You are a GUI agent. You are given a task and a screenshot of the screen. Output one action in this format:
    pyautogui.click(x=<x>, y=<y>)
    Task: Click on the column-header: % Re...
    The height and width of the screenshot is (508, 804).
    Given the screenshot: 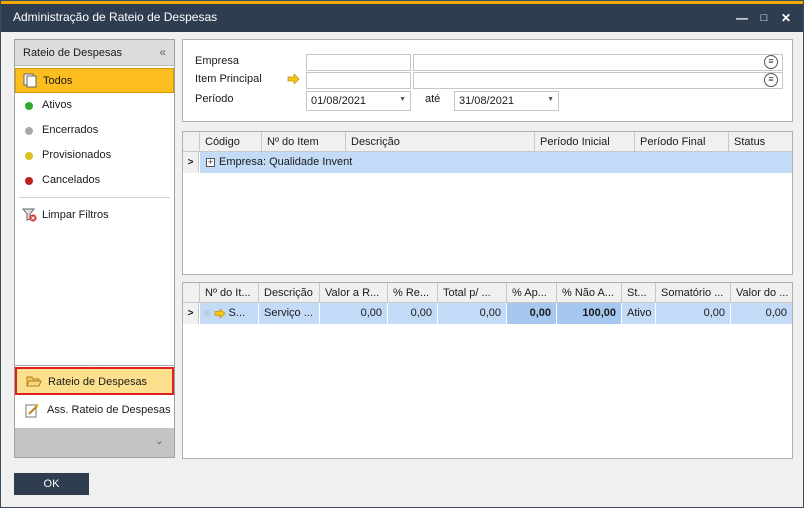 What is the action you would take?
    pyautogui.click(x=412, y=293)
    